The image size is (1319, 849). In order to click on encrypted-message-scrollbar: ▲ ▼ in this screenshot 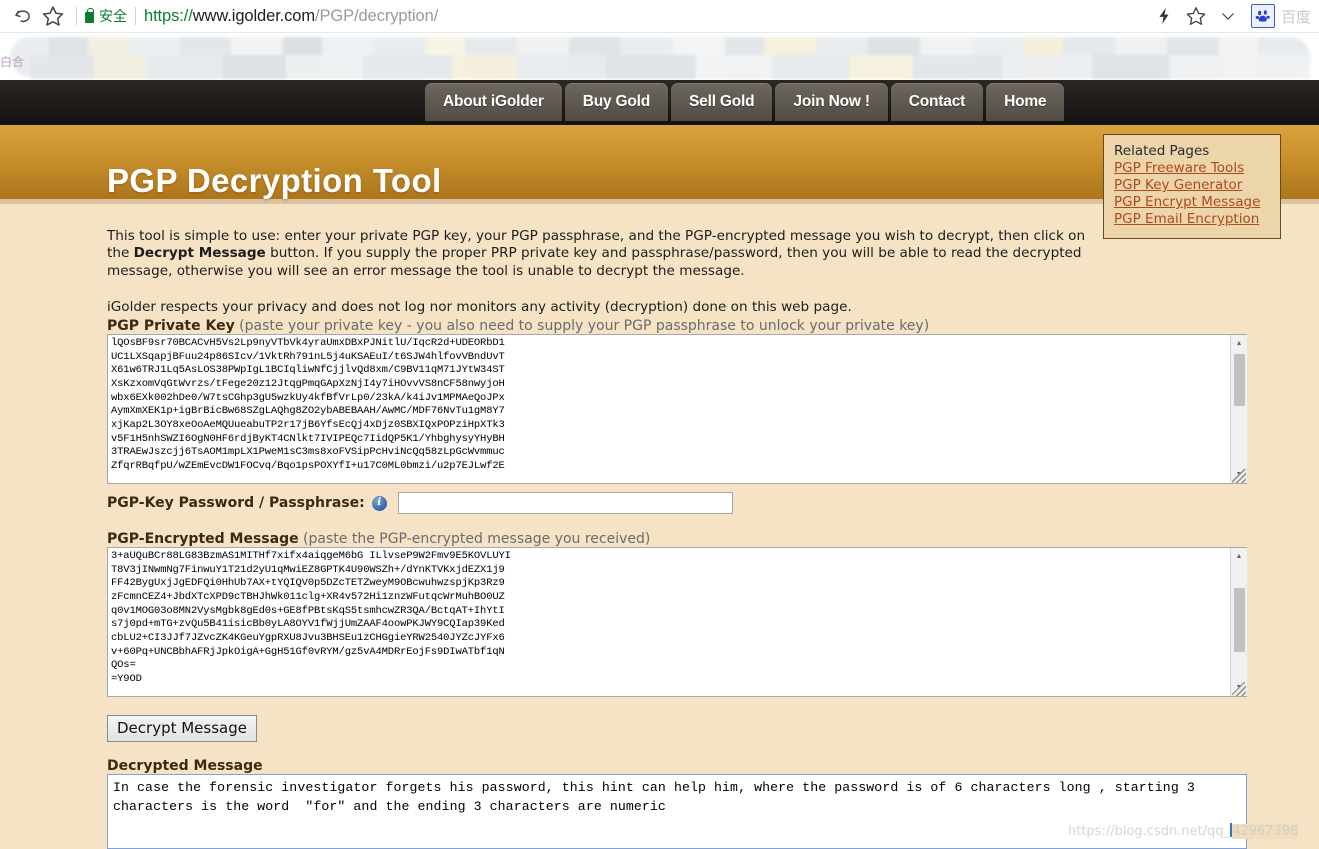, I will do `click(1238, 622)`.